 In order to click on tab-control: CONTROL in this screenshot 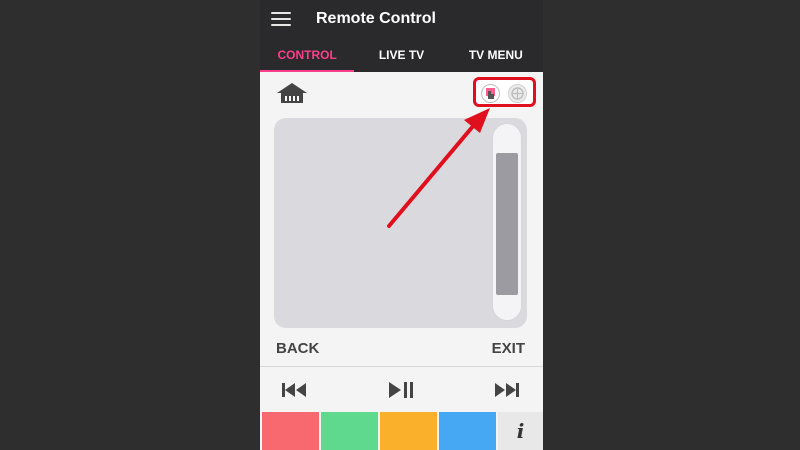, I will do `click(307, 55)`.